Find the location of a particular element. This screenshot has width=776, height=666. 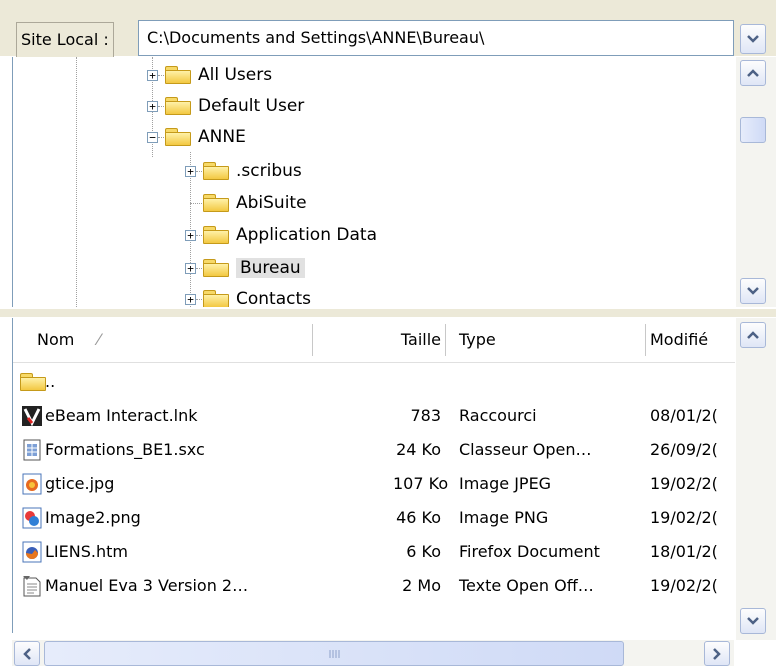

path-dropdown-button is located at coordinates (753, 39).